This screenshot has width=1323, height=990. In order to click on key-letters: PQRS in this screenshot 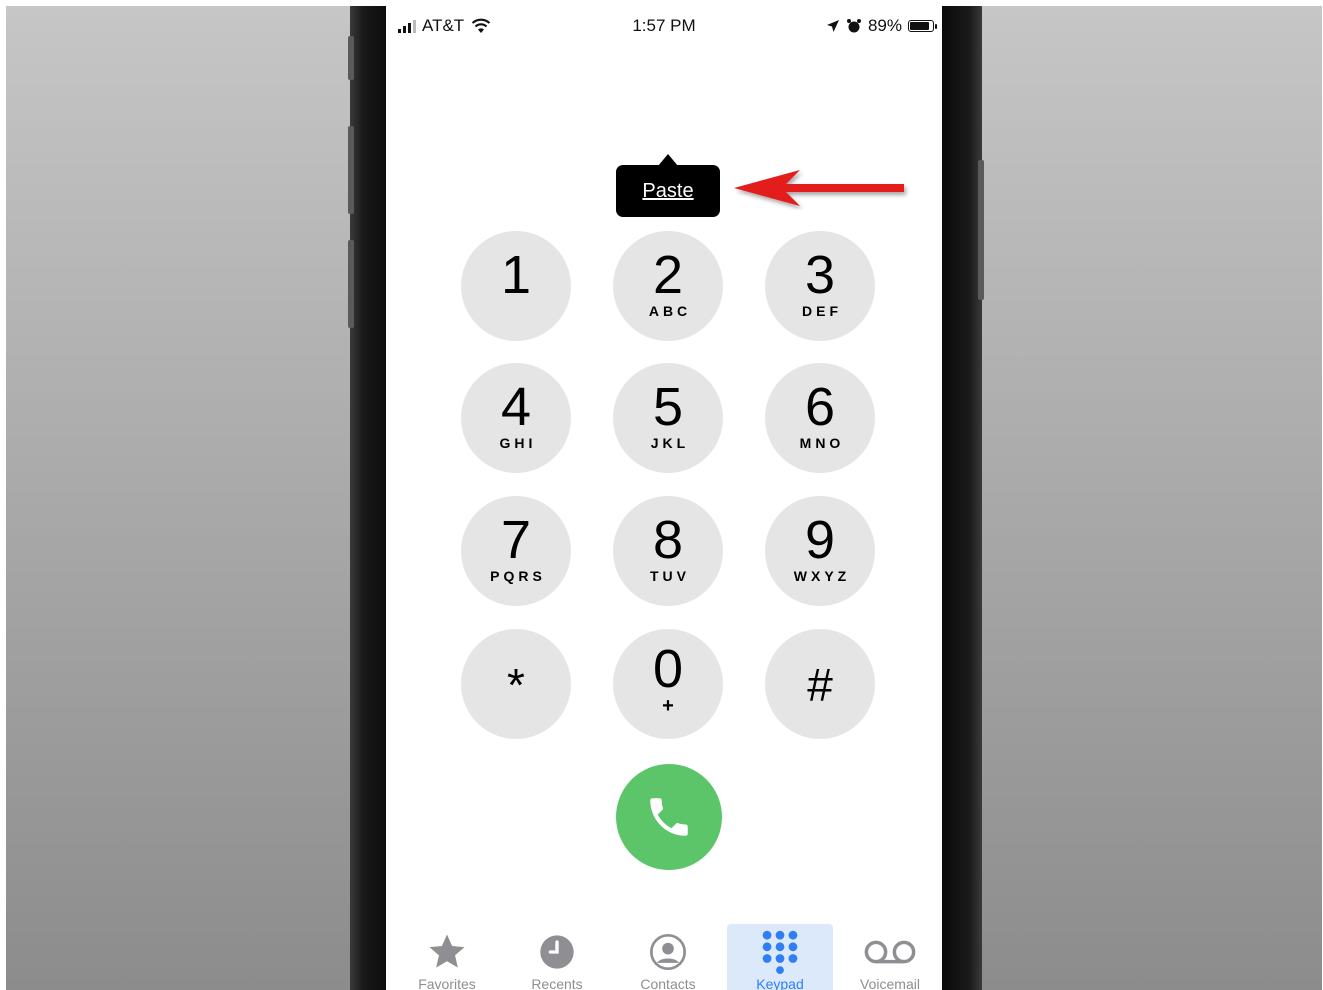, I will do `click(518, 576)`.